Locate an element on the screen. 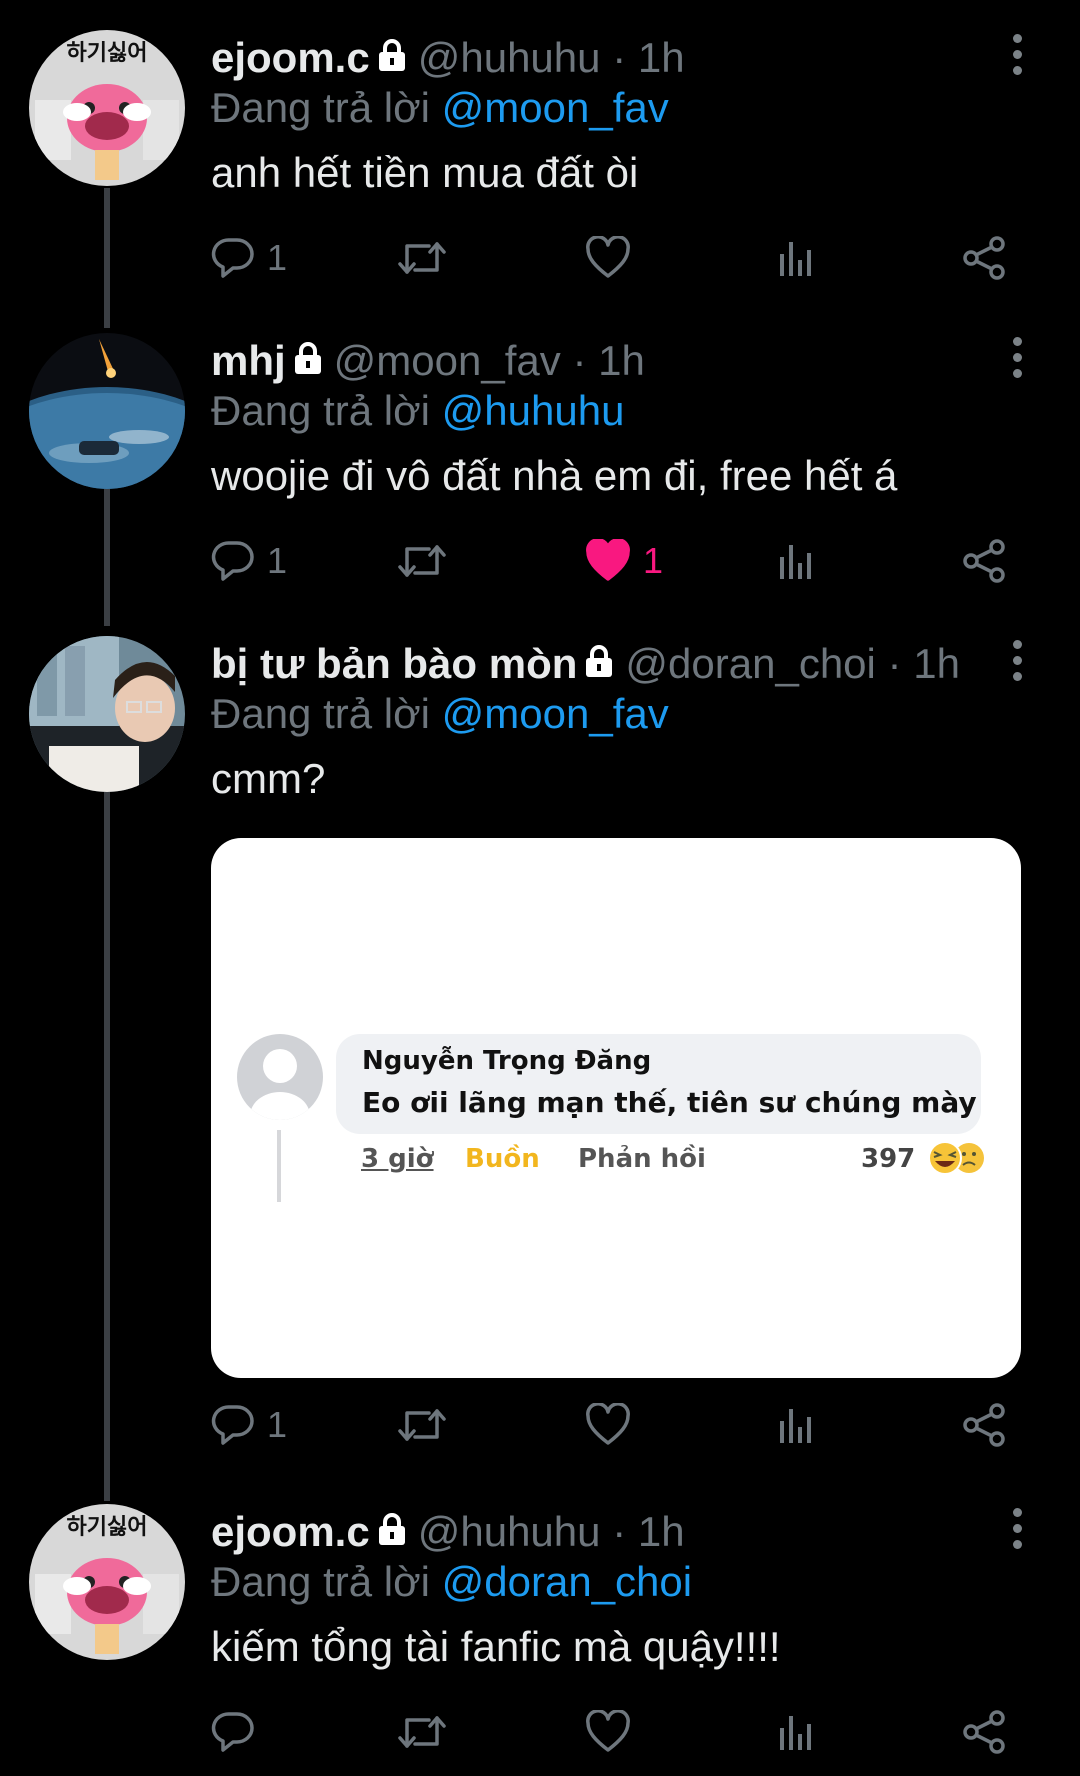 The image size is (1080, 1776). comment-reaction-count: 397 is located at coordinates (888, 1159).